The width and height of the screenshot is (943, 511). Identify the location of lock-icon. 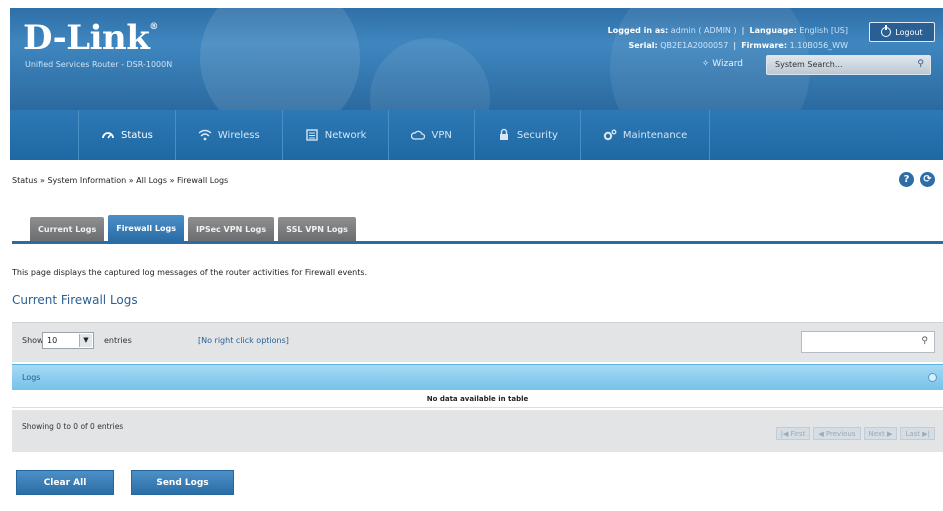
(503, 134).